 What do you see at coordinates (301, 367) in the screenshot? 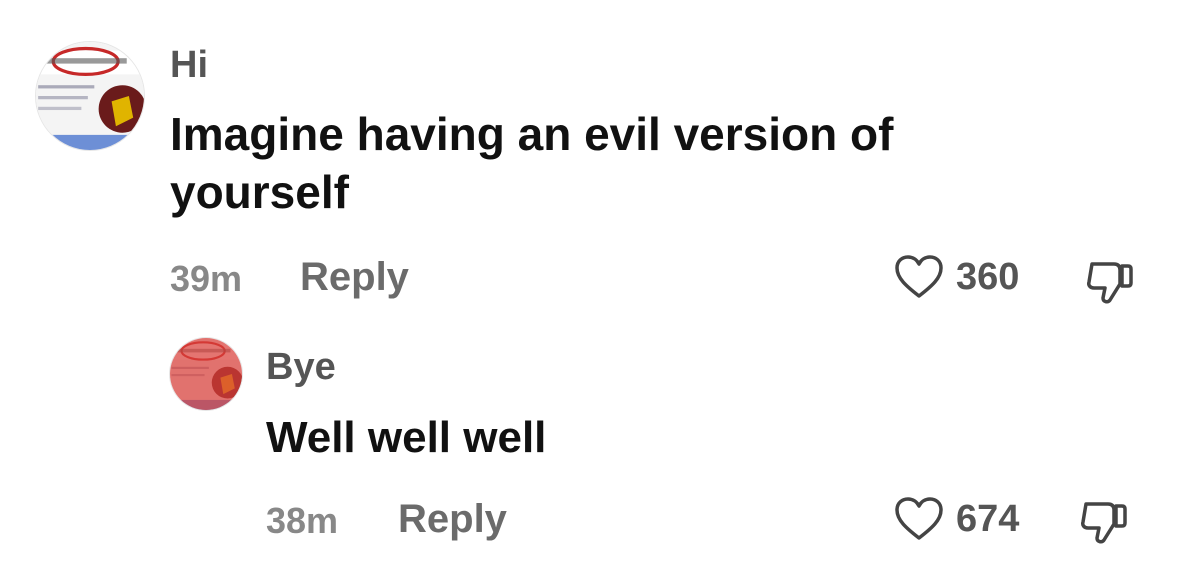
I see `username: Bye` at bounding box center [301, 367].